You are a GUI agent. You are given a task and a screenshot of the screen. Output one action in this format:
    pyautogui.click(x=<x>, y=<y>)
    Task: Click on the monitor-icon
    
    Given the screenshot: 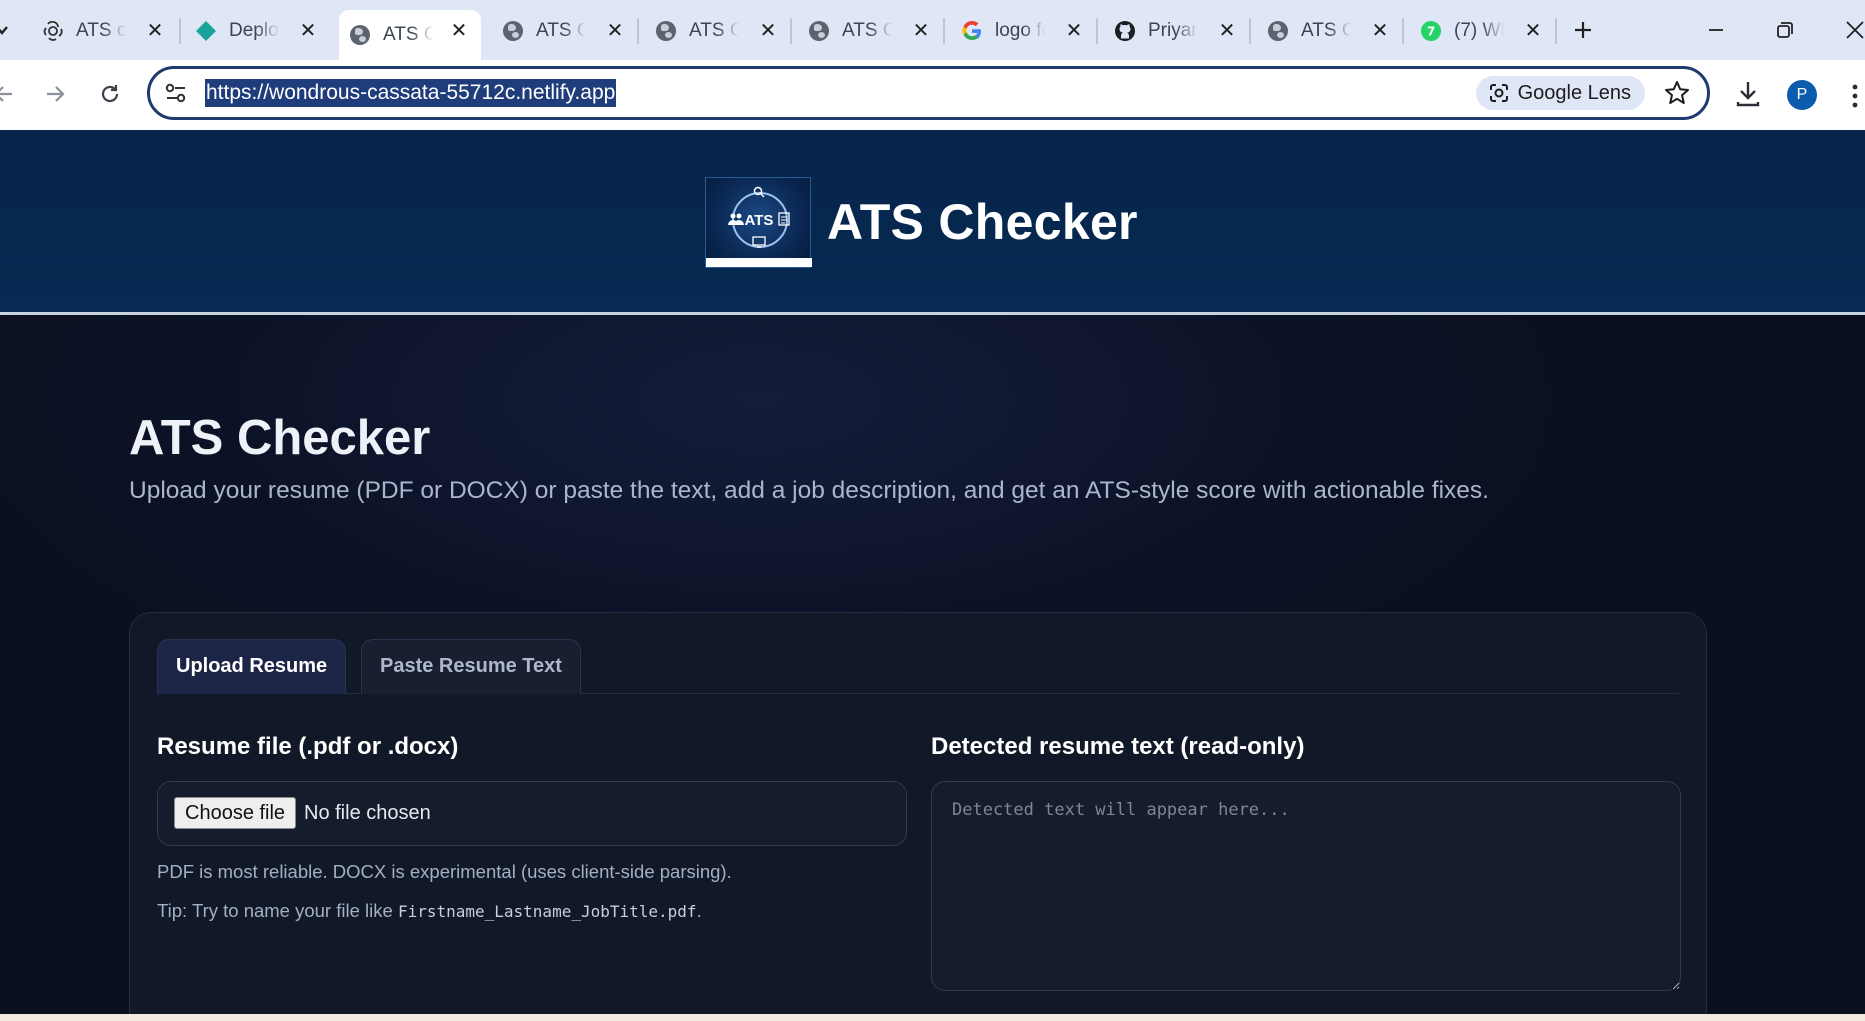 What is the action you would take?
    pyautogui.click(x=759, y=242)
    